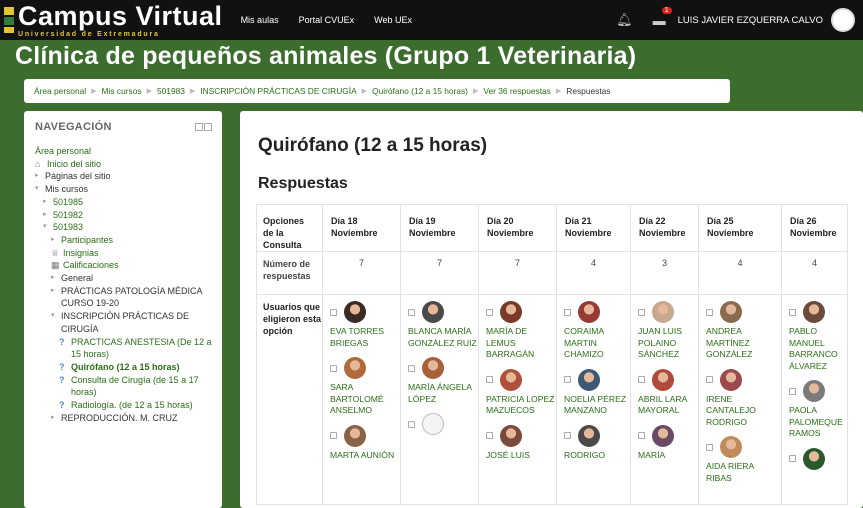 This screenshot has height=508, width=863. I want to click on nav-item: Área personal, so click(123, 151).